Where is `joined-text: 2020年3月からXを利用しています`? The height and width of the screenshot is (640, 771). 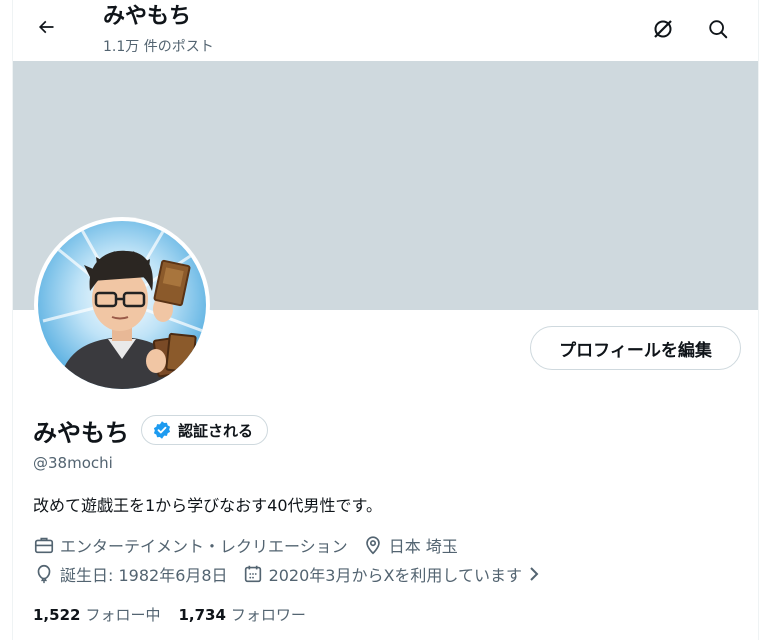 joined-text: 2020年3月からXを利用しています is located at coordinates (395, 575).